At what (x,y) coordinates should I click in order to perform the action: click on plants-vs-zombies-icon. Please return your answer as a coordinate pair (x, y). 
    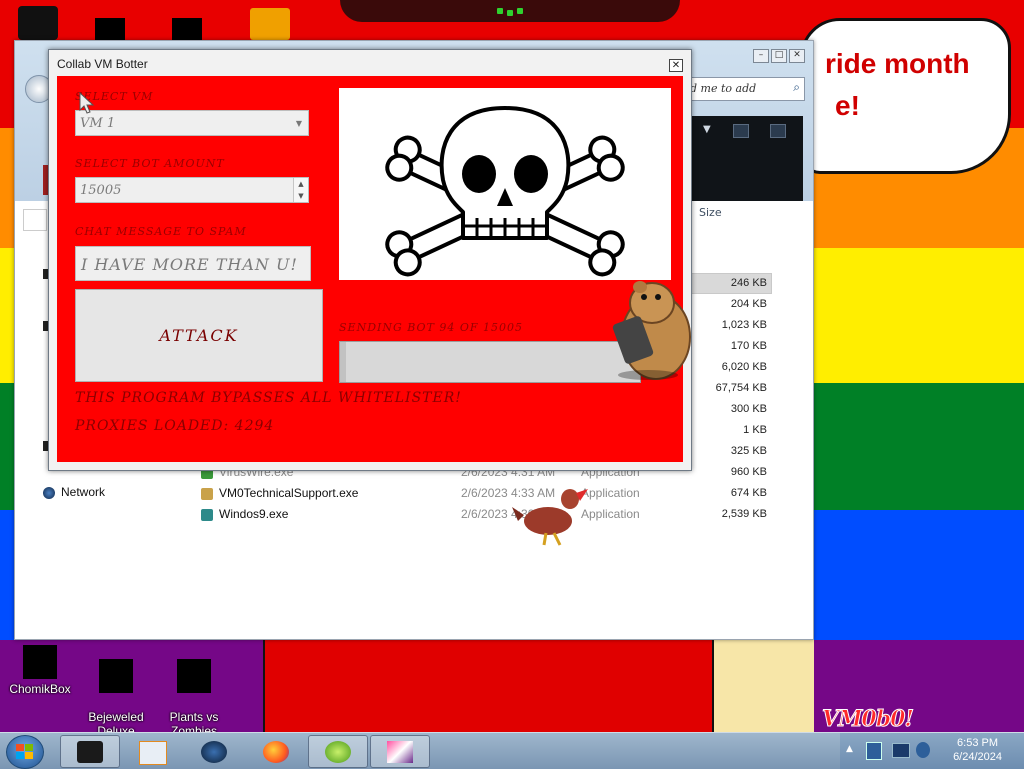
    Looking at the image, I should click on (194, 676).